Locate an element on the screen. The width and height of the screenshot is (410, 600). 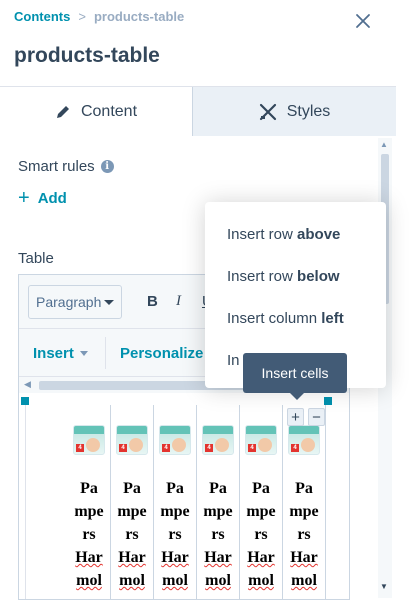
table-column-4: 4 Pa mpe rs Har mol is located at coordinates (218, 502).